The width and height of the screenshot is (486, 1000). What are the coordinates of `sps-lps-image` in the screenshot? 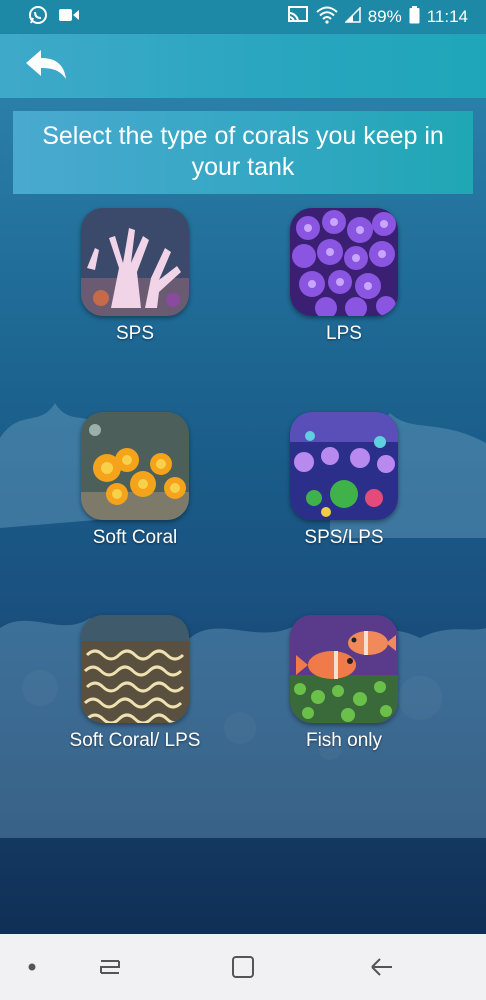 It's located at (344, 466).